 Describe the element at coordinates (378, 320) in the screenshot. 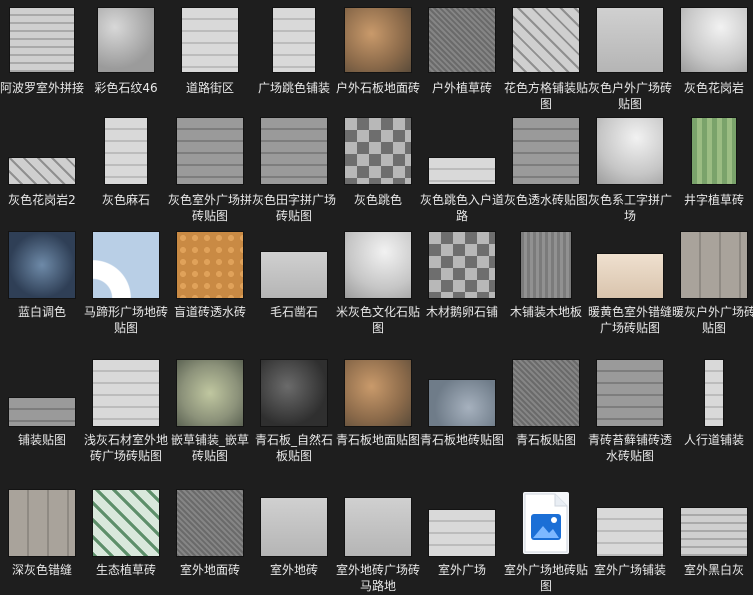

I see `file-label: 米灰色文化石贴图` at that location.